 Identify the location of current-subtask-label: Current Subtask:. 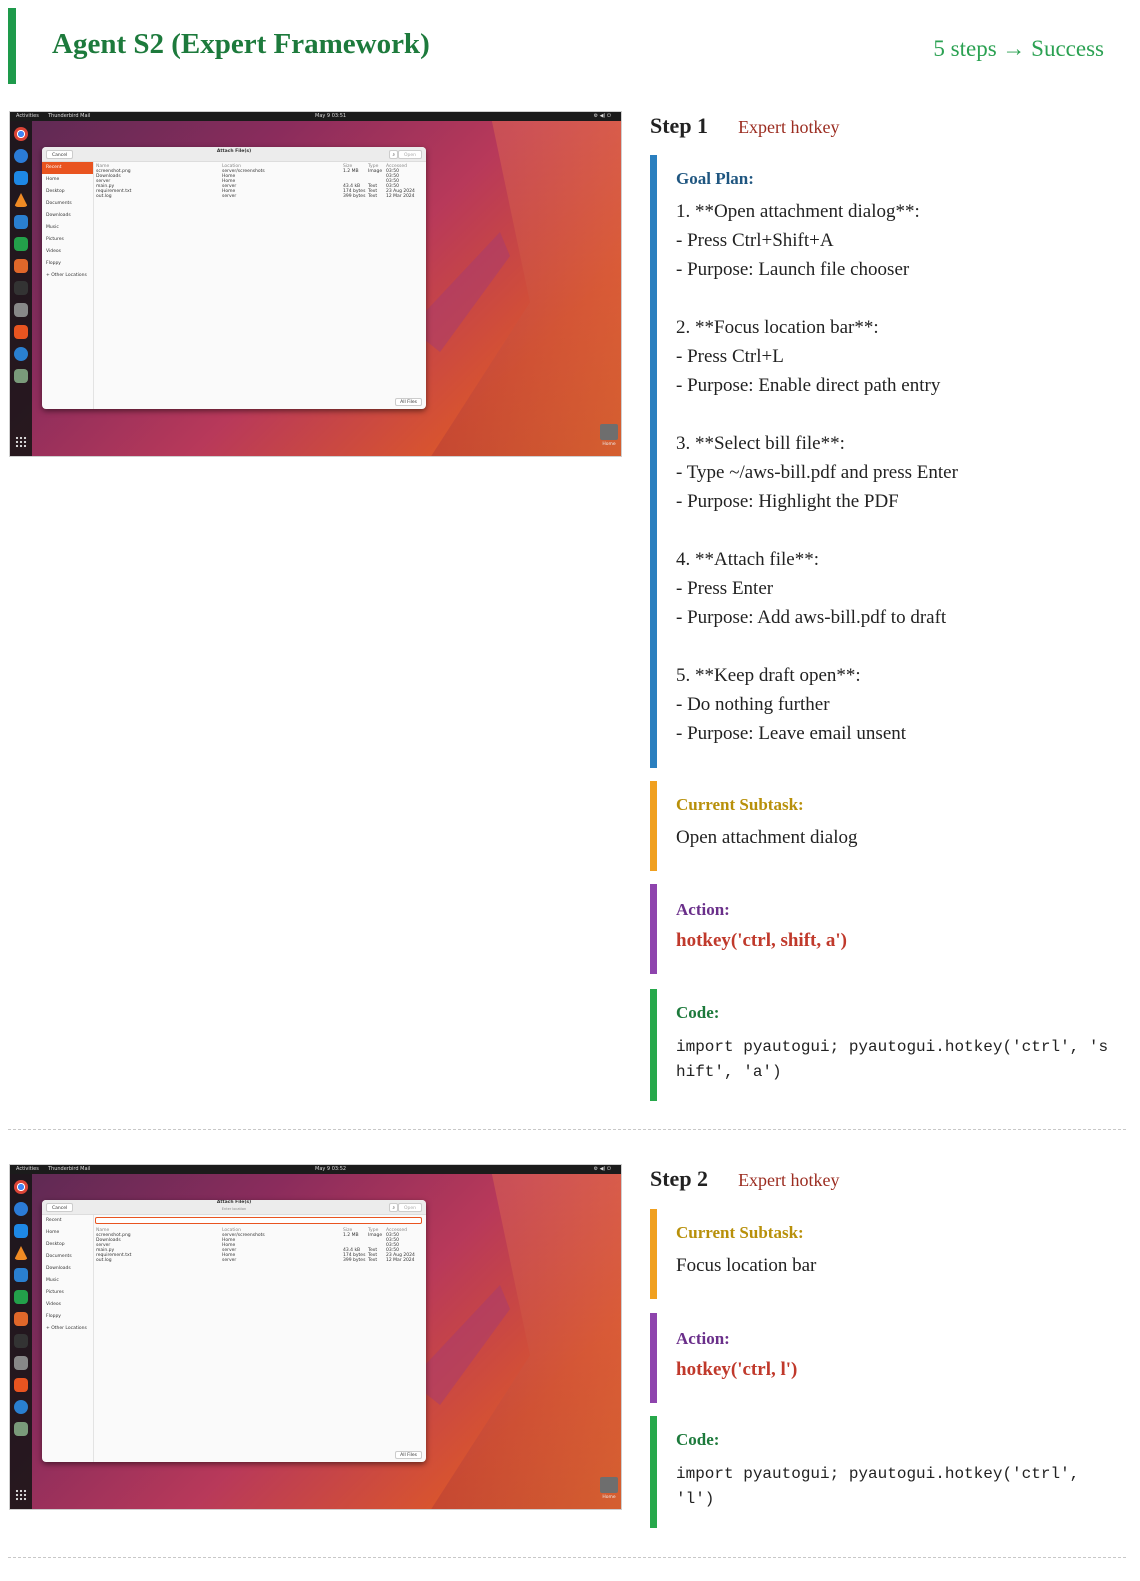
(740, 1232).